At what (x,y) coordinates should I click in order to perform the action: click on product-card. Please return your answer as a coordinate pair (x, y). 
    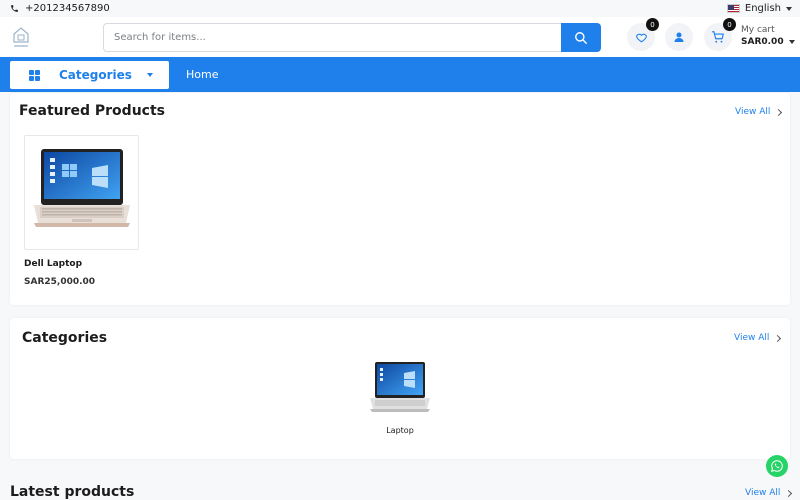
    Looking at the image, I should click on (81, 192).